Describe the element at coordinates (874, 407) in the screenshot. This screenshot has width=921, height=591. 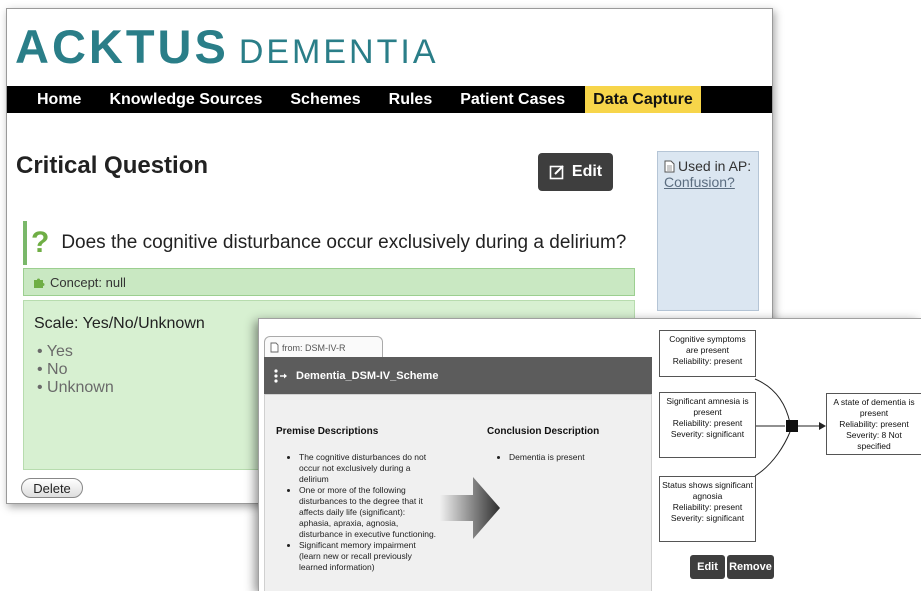
I see `node-title: A state of dementia is present` at that location.